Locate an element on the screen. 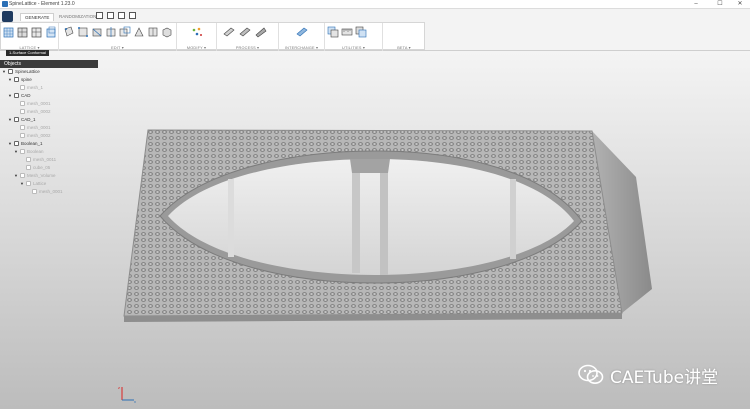 The height and width of the screenshot is (409, 750). wechat-logo-icon is located at coordinates (591, 375).